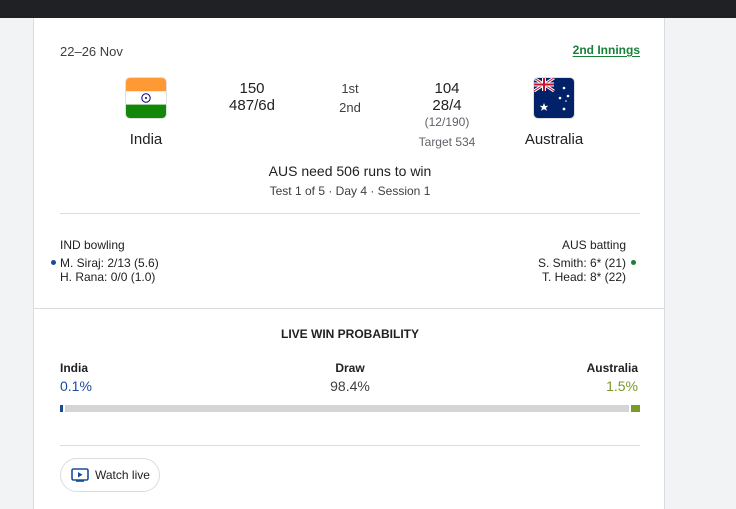 The width and height of the screenshot is (736, 509). What do you see at coordinates (350, 107) in the screenshot?
I see `innings-2-label: 2nd` at bounding box center [350, 107].